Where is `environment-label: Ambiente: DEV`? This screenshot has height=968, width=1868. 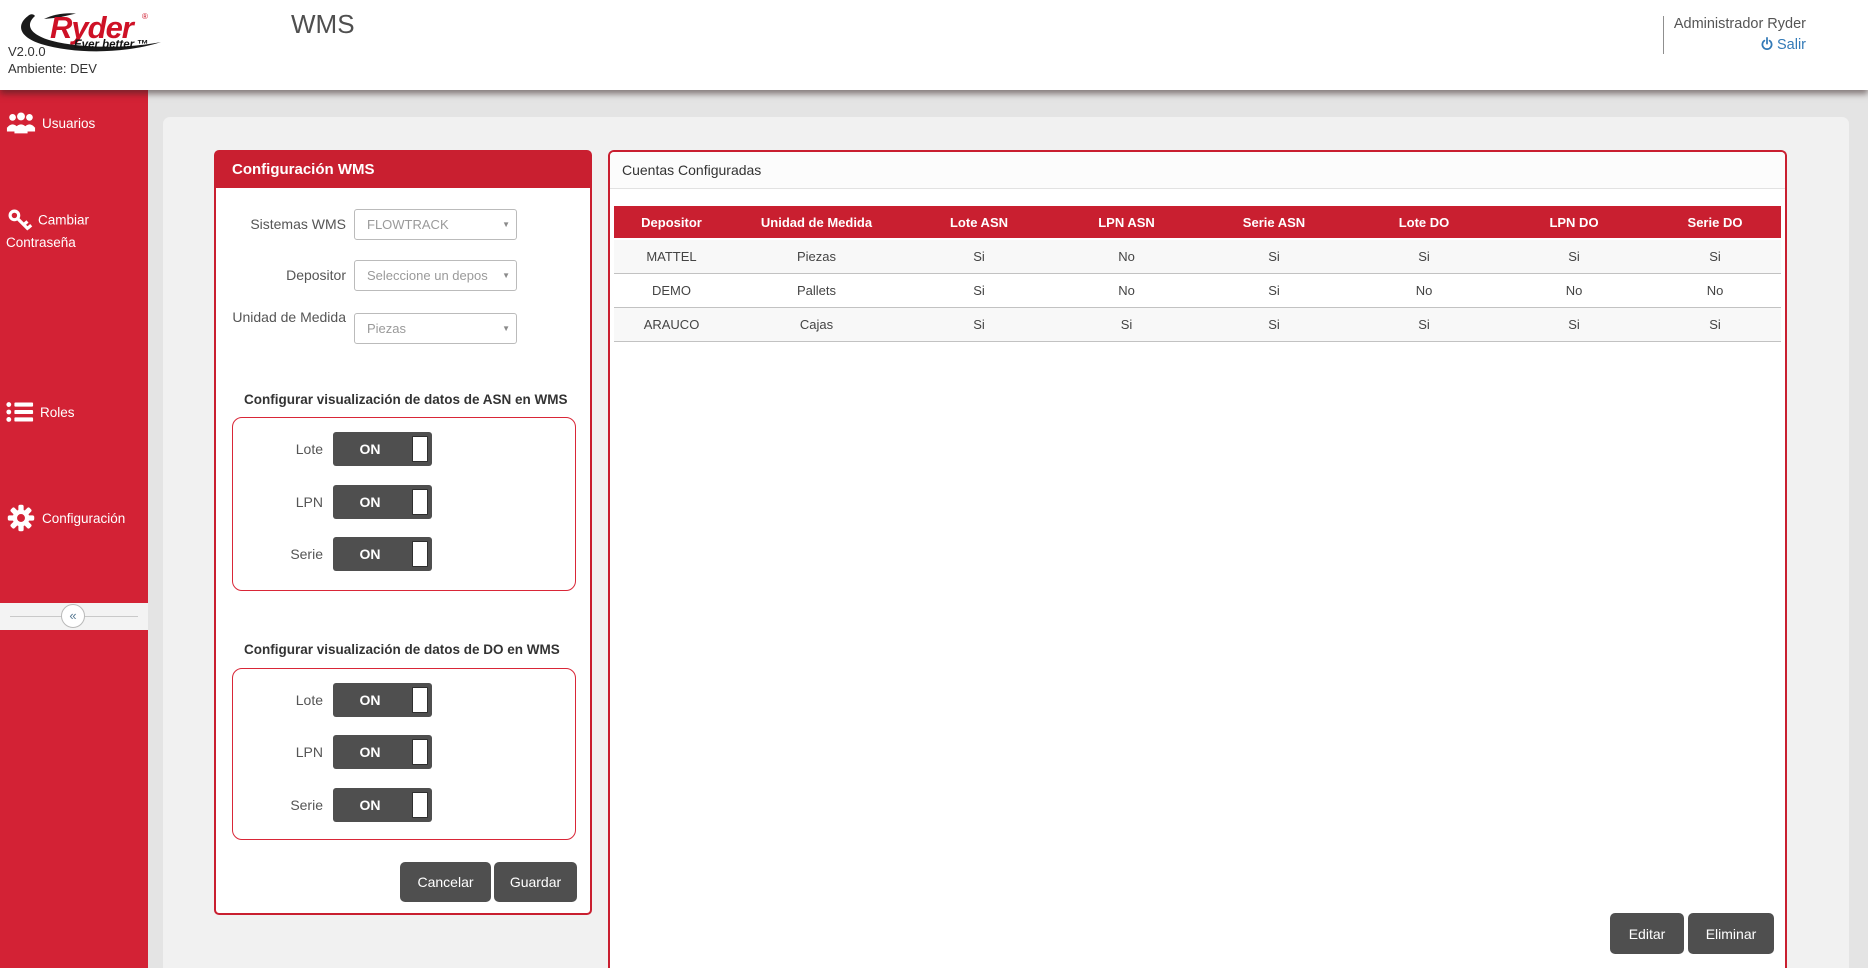
environment-label: Ambiente: DEV is located at coordinates (52, 68).